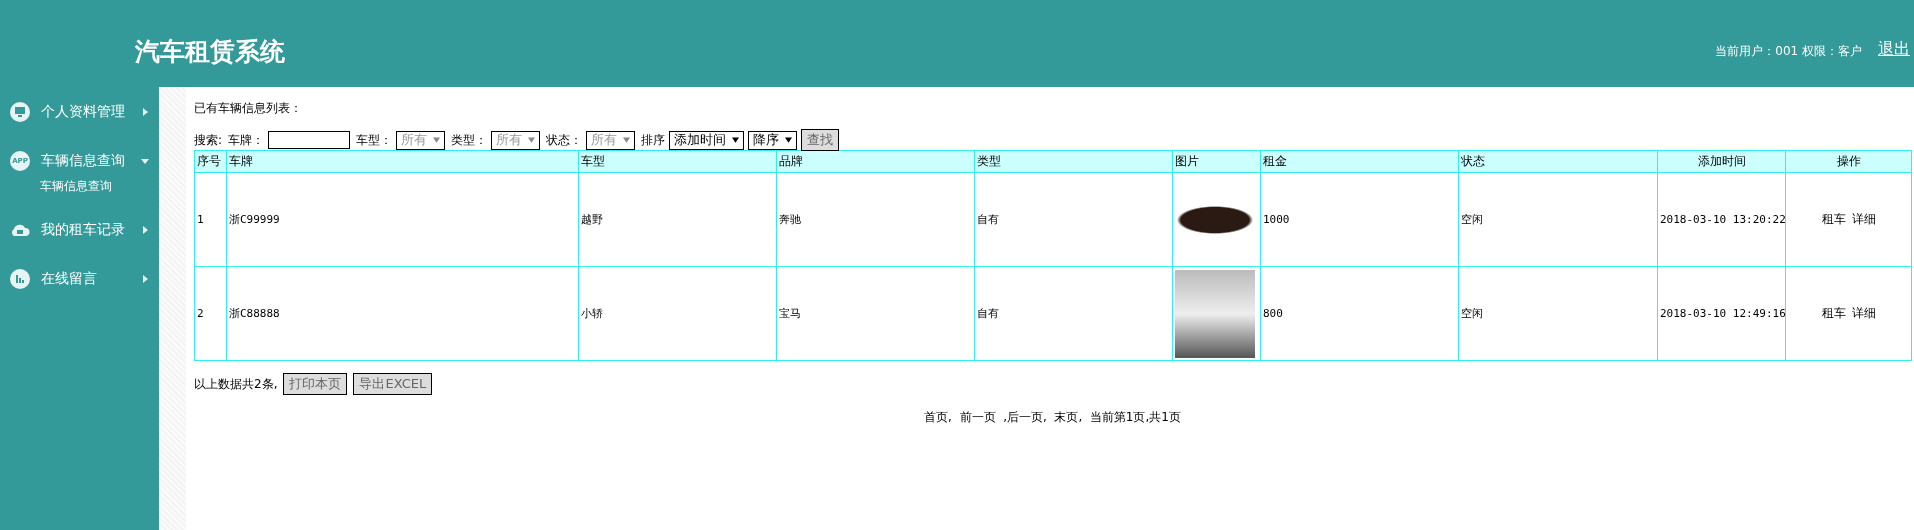 This screenshot has width=1914, height=530. Describe the element at coordinates (393, 384) in the screenshot. I see `footer-button: 导出EXCEL` at that location.